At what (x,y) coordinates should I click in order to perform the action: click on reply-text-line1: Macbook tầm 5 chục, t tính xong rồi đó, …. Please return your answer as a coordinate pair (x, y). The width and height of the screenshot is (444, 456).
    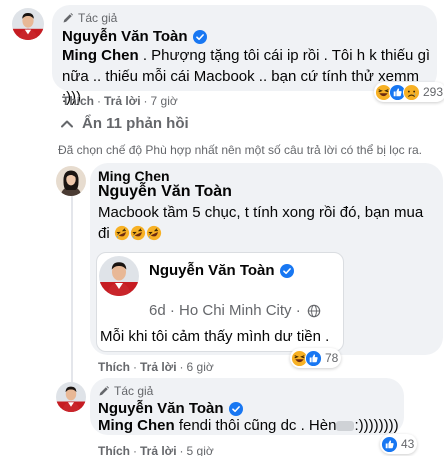
    Looking at the image, I should click on (261, 212).